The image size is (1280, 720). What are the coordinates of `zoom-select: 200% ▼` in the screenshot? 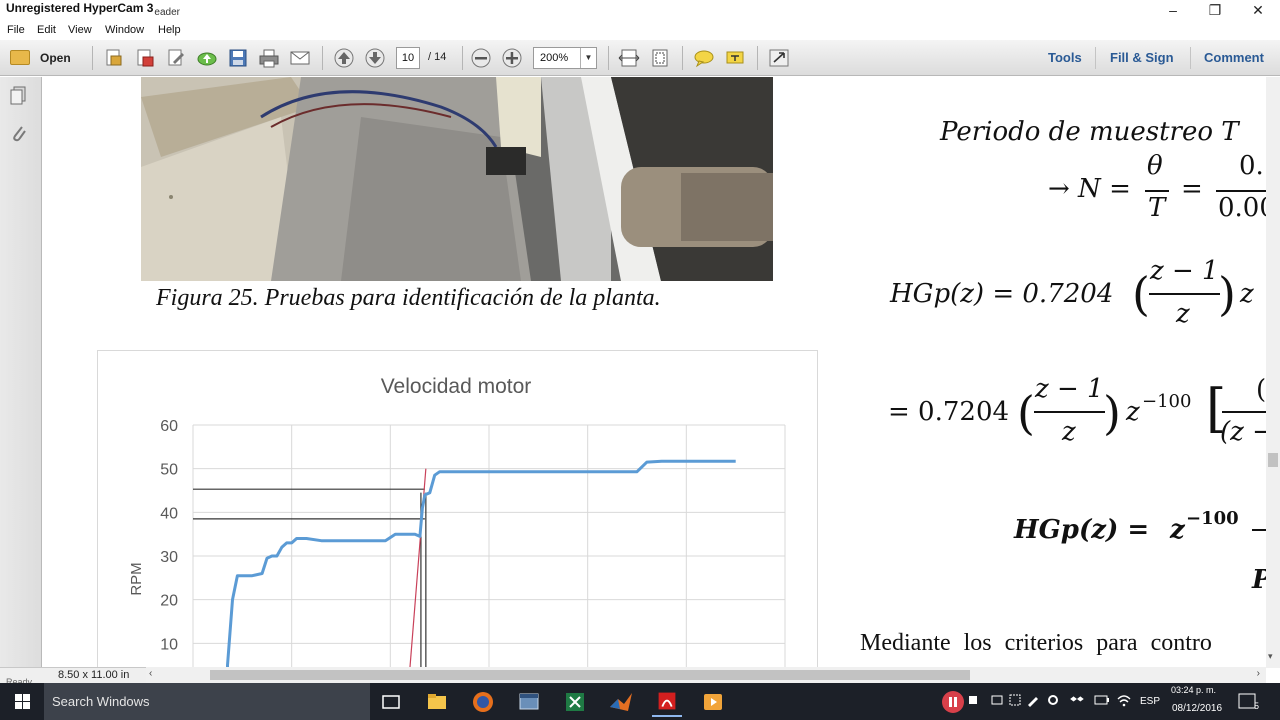 It's located at (565, 58).